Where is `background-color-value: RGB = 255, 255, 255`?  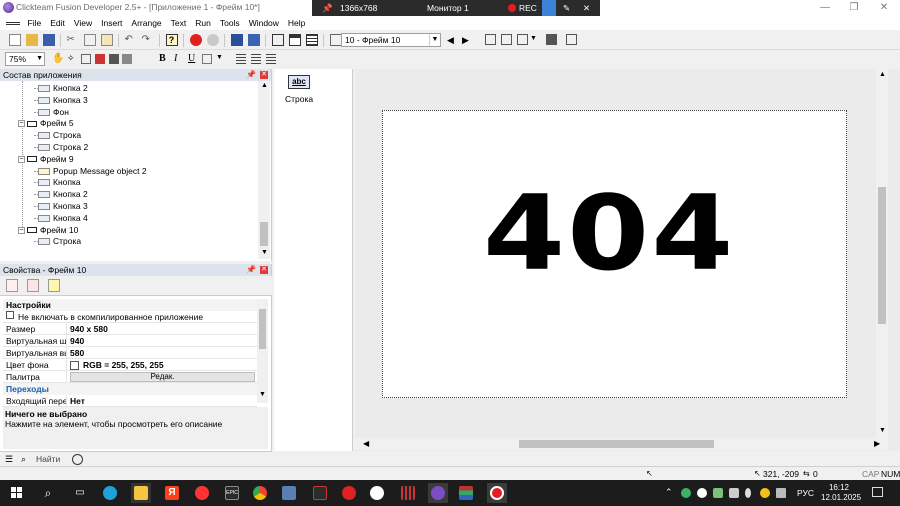 background-color-value: RGB = 255, 255, 255 is located at coordinates (162, 364).